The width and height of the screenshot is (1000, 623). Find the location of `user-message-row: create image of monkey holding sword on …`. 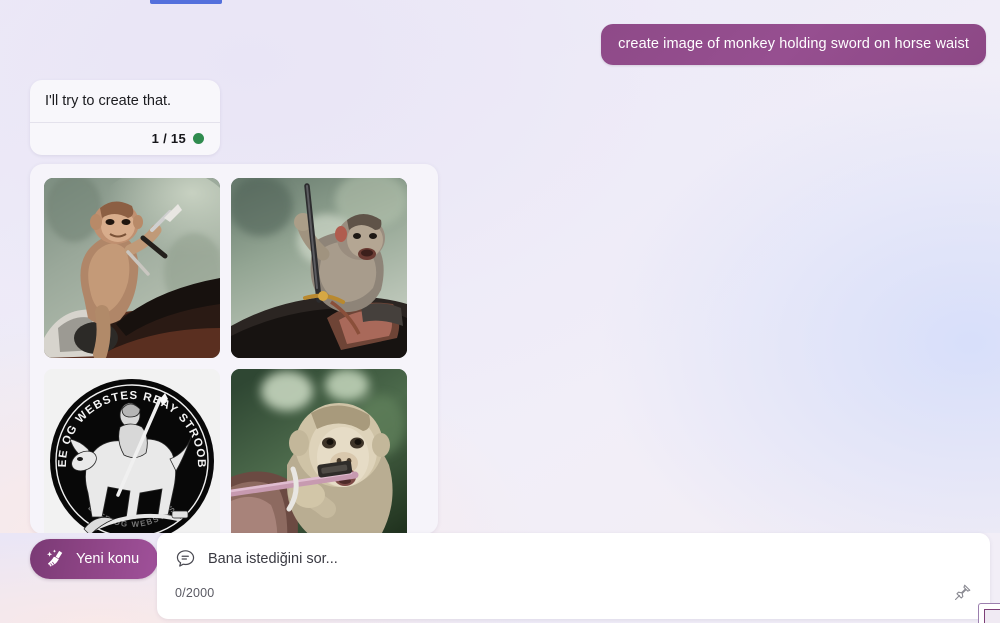

user-message-row: create image of monkey holding sword on … is located at coordinates (793, 45).